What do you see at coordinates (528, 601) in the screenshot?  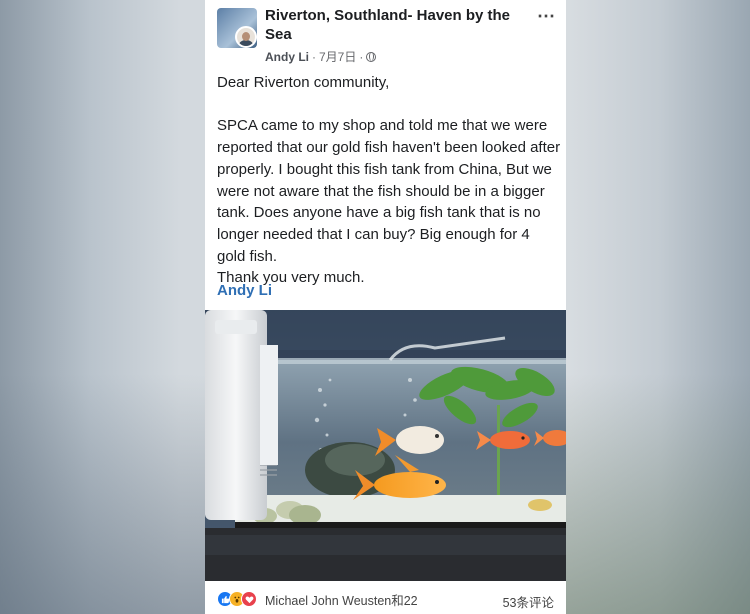 I see `comments-count: 53条评论` at bounding box center [528, 601].